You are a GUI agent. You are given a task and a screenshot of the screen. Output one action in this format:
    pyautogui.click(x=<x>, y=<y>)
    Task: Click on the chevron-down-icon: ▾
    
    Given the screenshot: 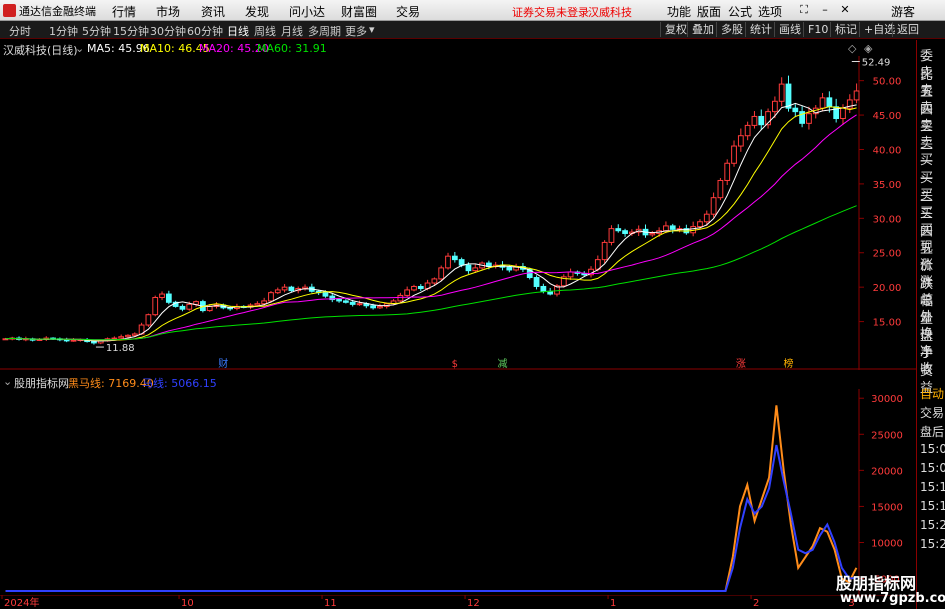 What is the action you would take?
    pyautogui.click(x=372, y=29)
    